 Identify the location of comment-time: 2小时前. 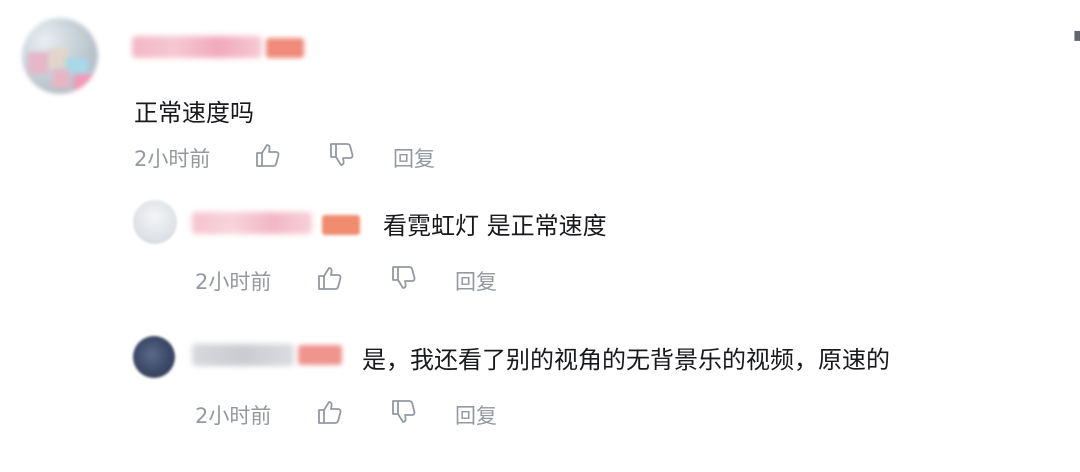
(172, 159).